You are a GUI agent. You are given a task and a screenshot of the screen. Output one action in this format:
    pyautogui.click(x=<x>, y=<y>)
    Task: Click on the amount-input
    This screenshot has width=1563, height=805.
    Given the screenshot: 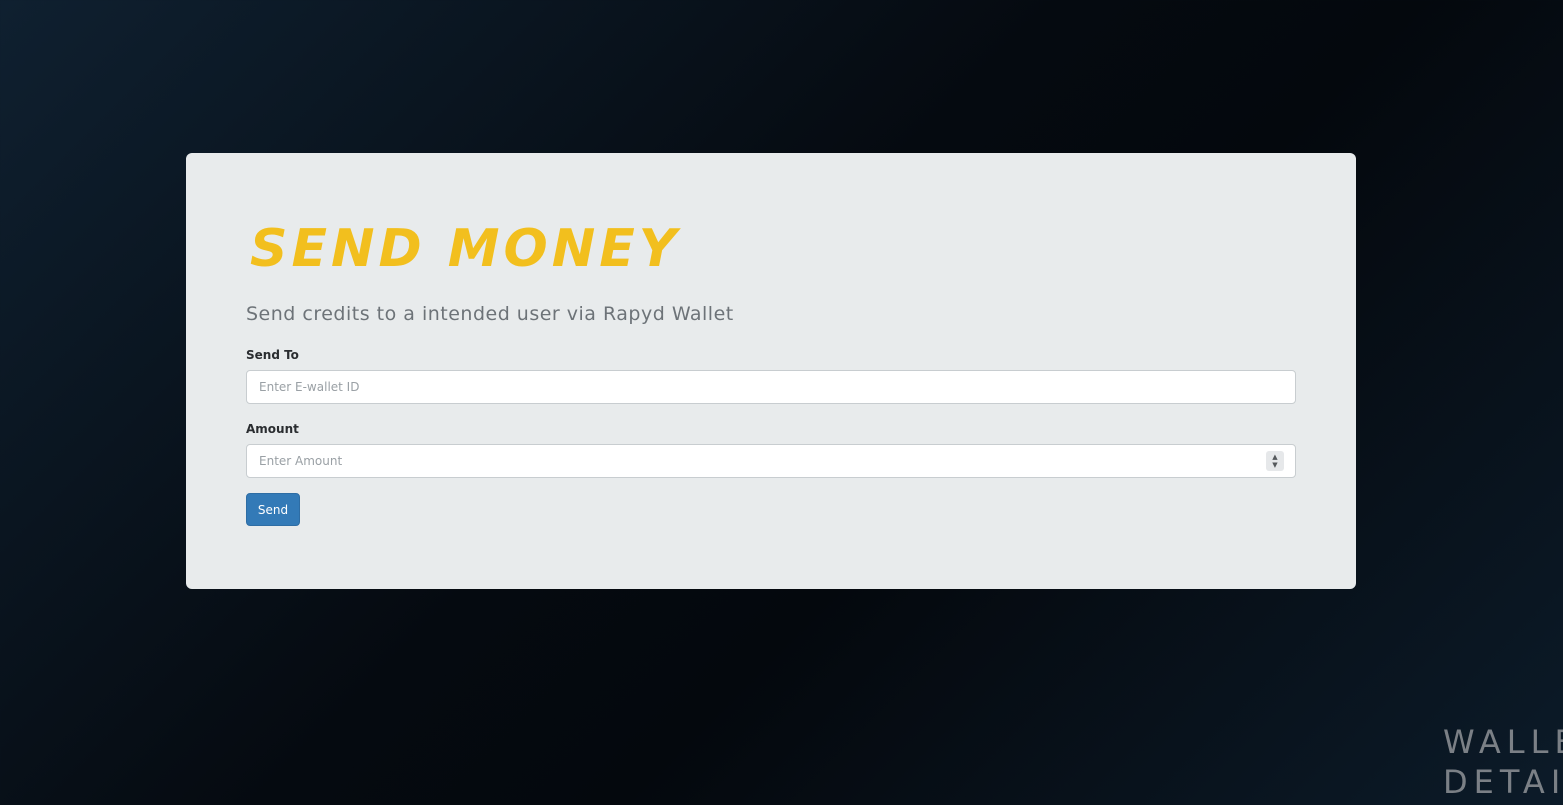 What is the action you would take?
    pyautogui.click(x=771, y=461)
    